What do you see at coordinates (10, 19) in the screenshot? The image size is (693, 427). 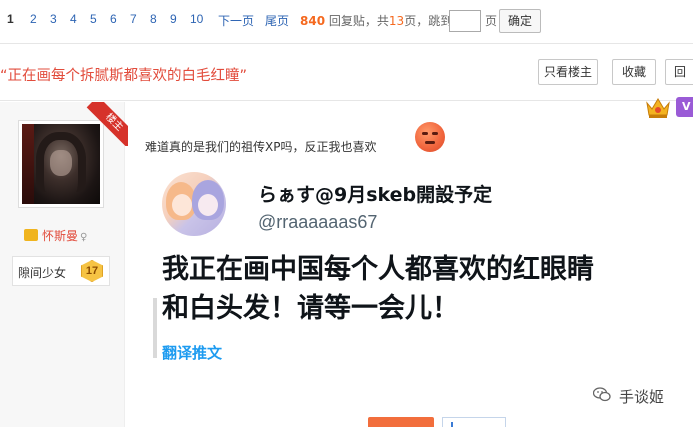 I see `page-1-current: 1` at bounding box center [10, 19].